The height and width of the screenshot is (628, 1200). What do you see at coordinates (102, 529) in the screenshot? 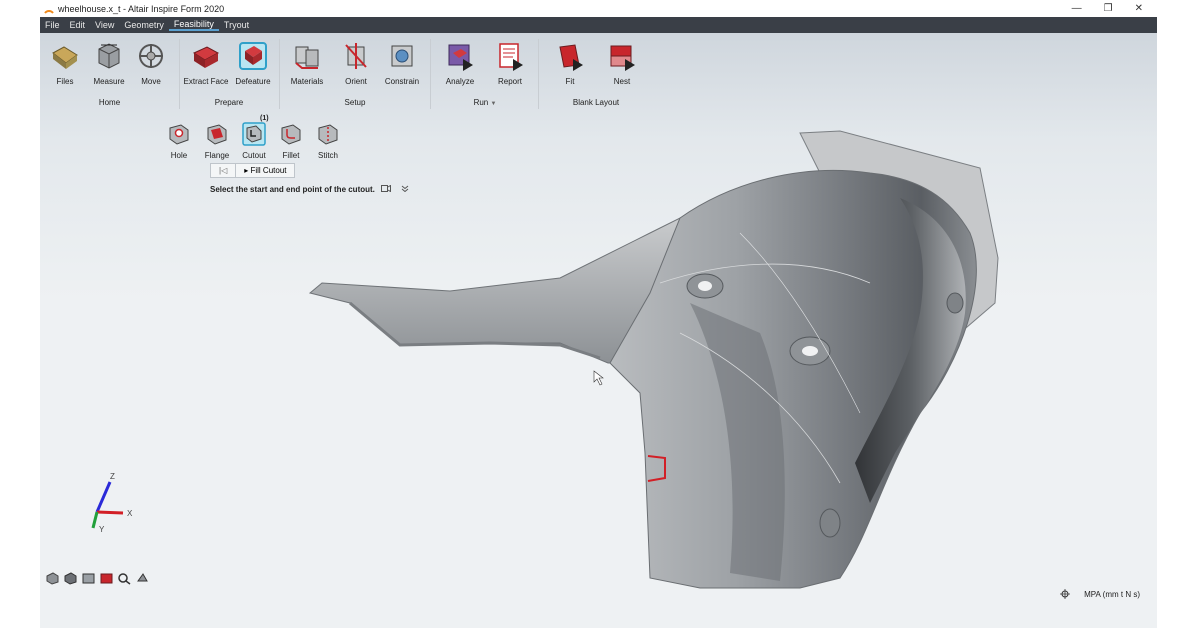
I see `axis-y-label: Y` at bounding box center [102, 529].